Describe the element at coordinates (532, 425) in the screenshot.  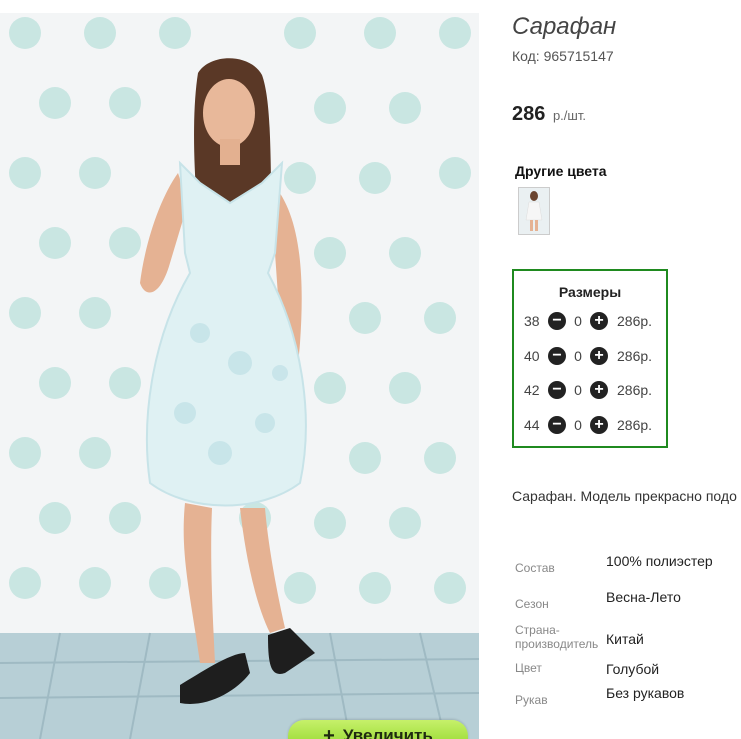
I see `size-label: 44` at that location.